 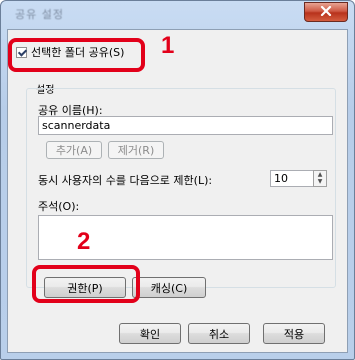 What do you see at coordinates (320, 181) in the screenshot?
I see `spin-down-icon: ▼` at bounding box center [320, 181].